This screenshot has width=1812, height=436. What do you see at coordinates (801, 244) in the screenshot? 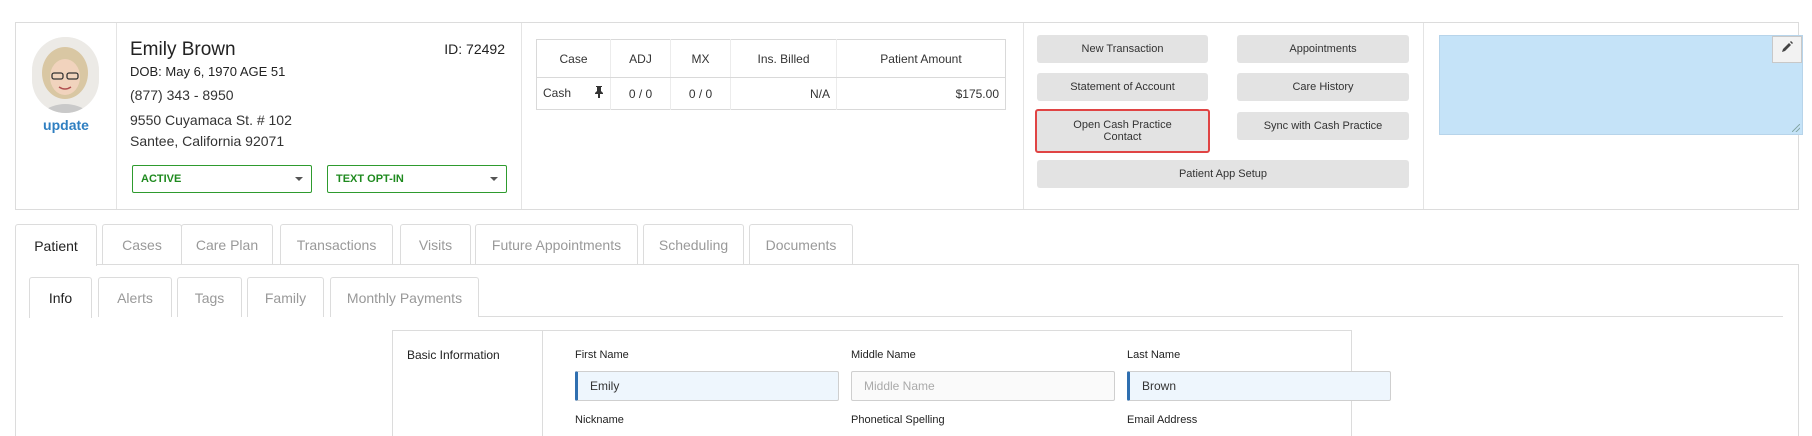
I see `tab-documents: Documents` at bounding box center [801, 244].